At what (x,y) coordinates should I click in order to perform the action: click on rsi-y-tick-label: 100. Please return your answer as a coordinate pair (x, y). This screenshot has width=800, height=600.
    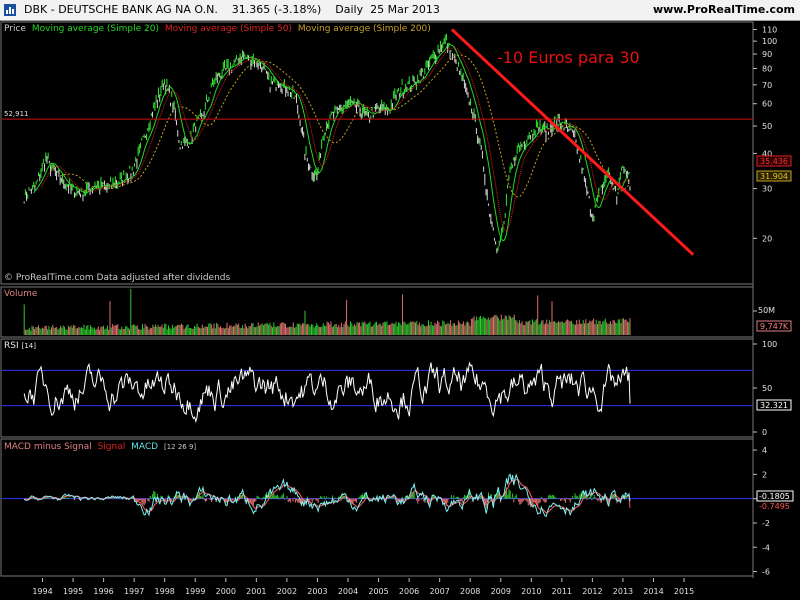
    Looking at the image, I should click on (769, 344).